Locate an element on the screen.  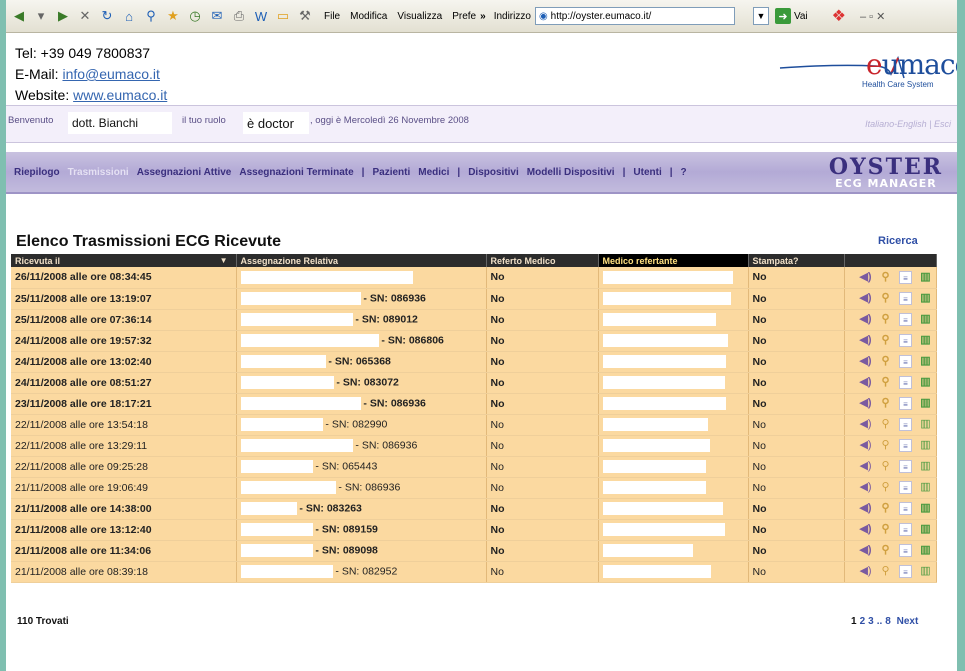
cell-assegnazione: - SN: 065368 is located at coordinates (361, 362).